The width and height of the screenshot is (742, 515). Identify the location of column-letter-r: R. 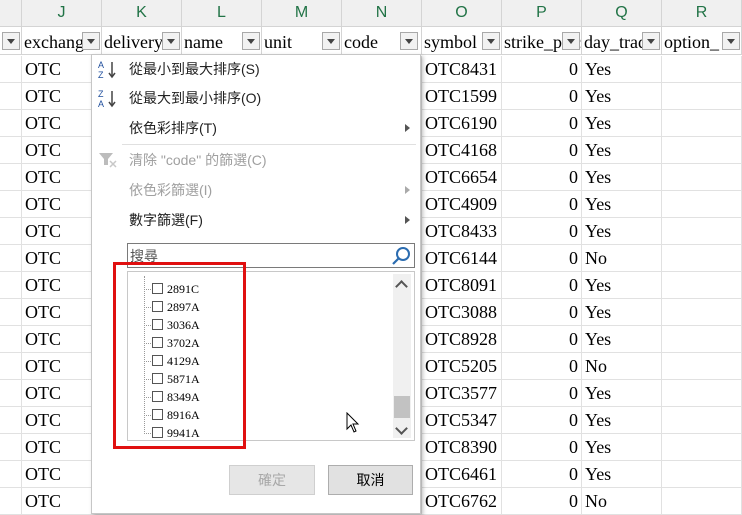
(702, 13).